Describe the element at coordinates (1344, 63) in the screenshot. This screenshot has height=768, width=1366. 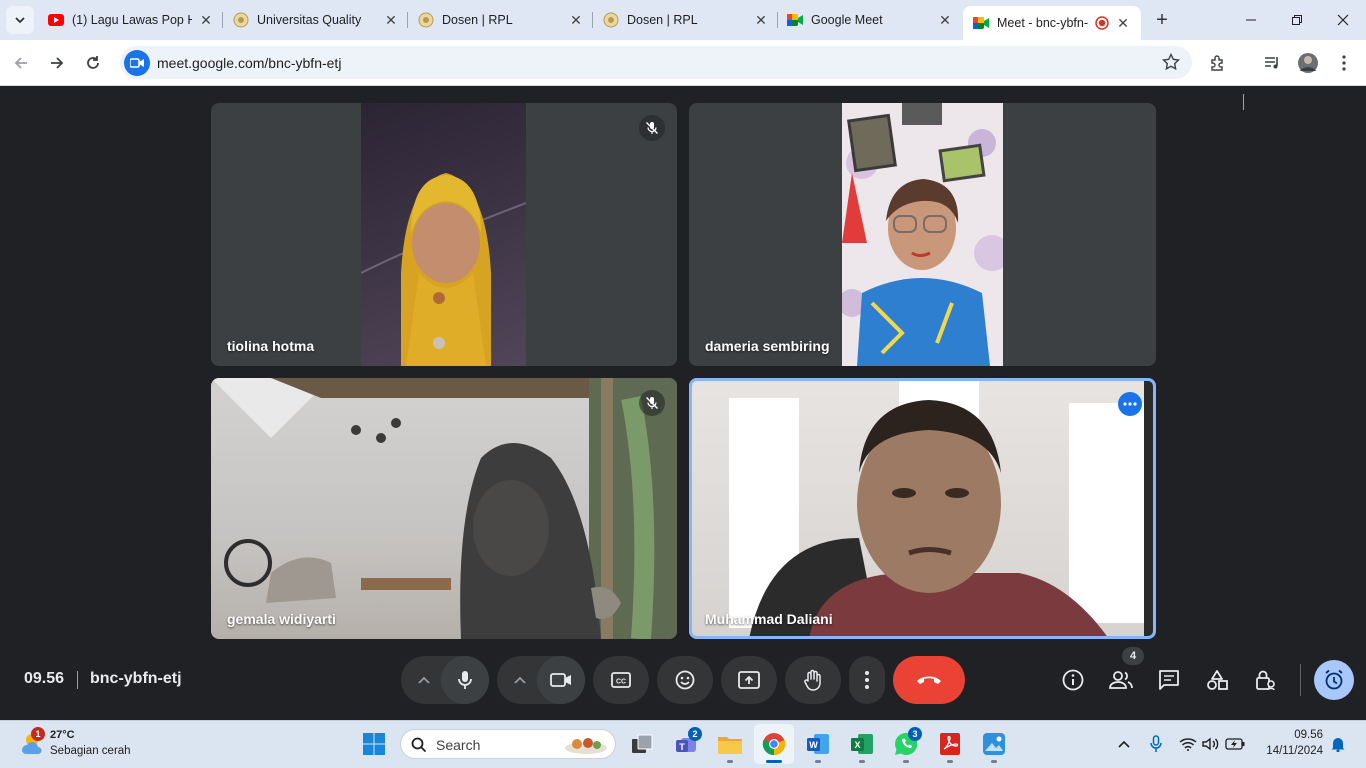
I see `chrome-menu-button` at that location.